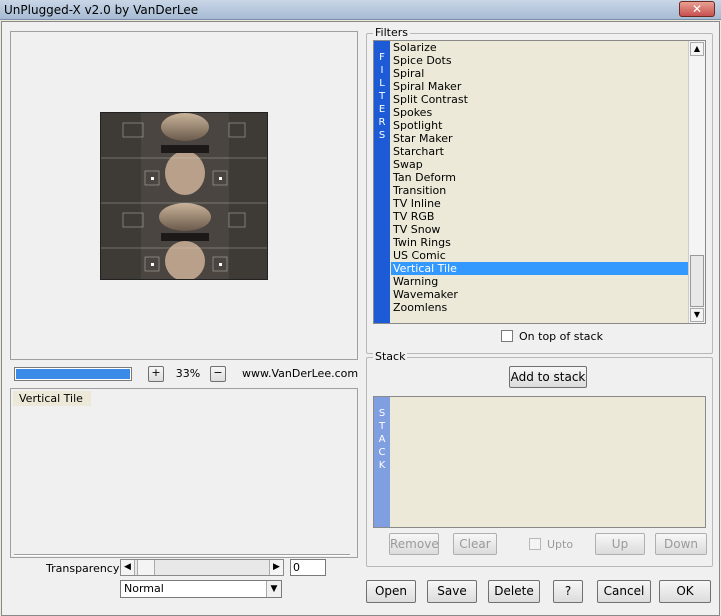 The width and height of the screenshot is (721, 616). I want to click on filters-vertical-letter: S, so click(382, 135).